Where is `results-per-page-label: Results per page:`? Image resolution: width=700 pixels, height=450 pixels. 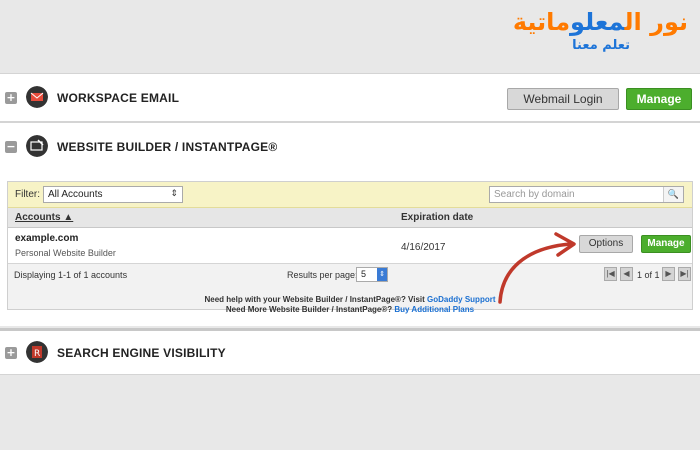 results-per-page-label: Results per page: is located at coordinates (322, 275).